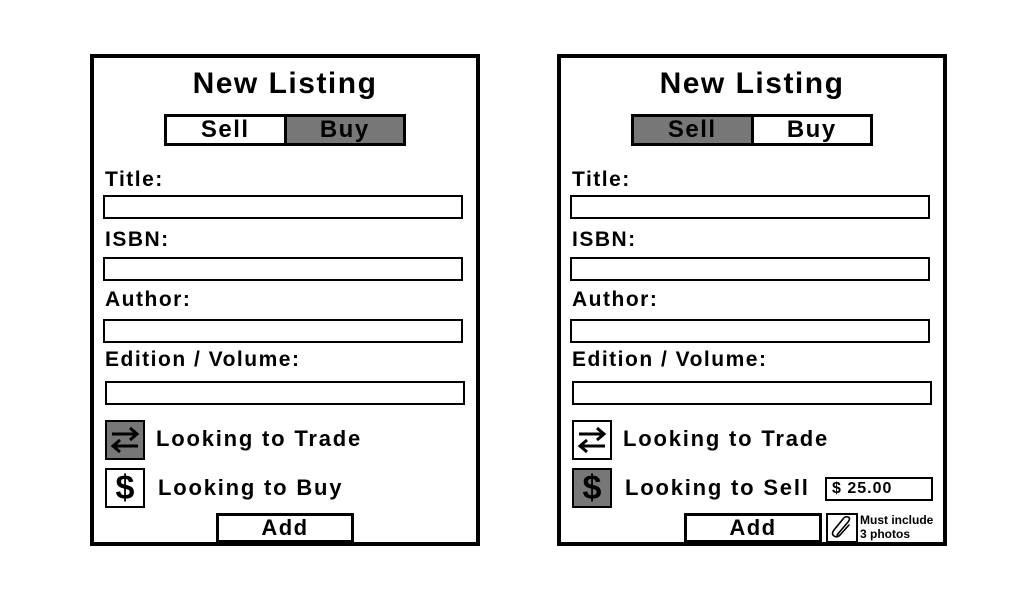 This screenshot has width=1024, height=600. What do you see at coordinates (717, 487) in the screenshot?
I see `sell-option-label: Looking to Sell` at bounding box center [717, 487].